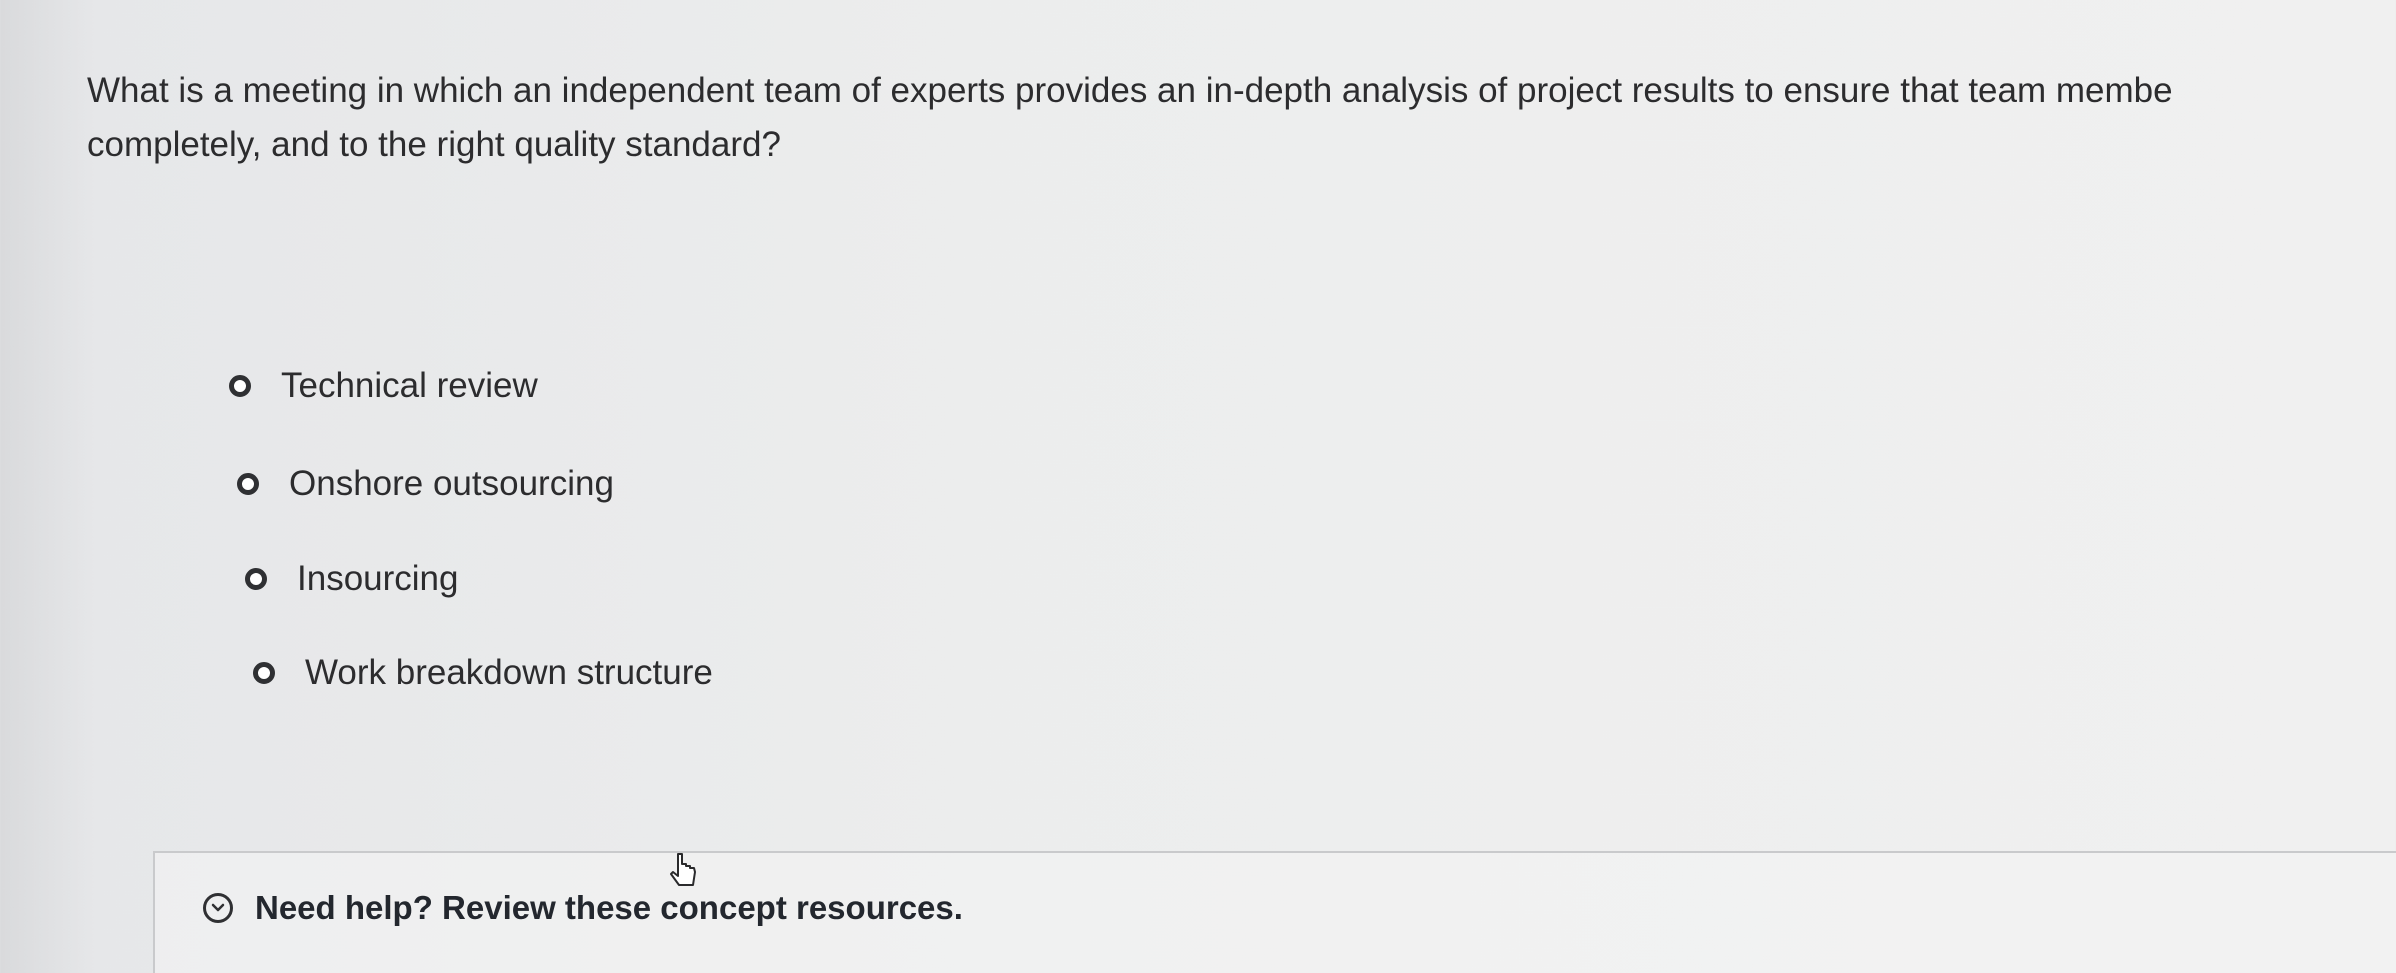  What do you see at coordinates (378, 578) in the screenshot?
I see `option-label: Insourcing` at bounding box center [378, 578].